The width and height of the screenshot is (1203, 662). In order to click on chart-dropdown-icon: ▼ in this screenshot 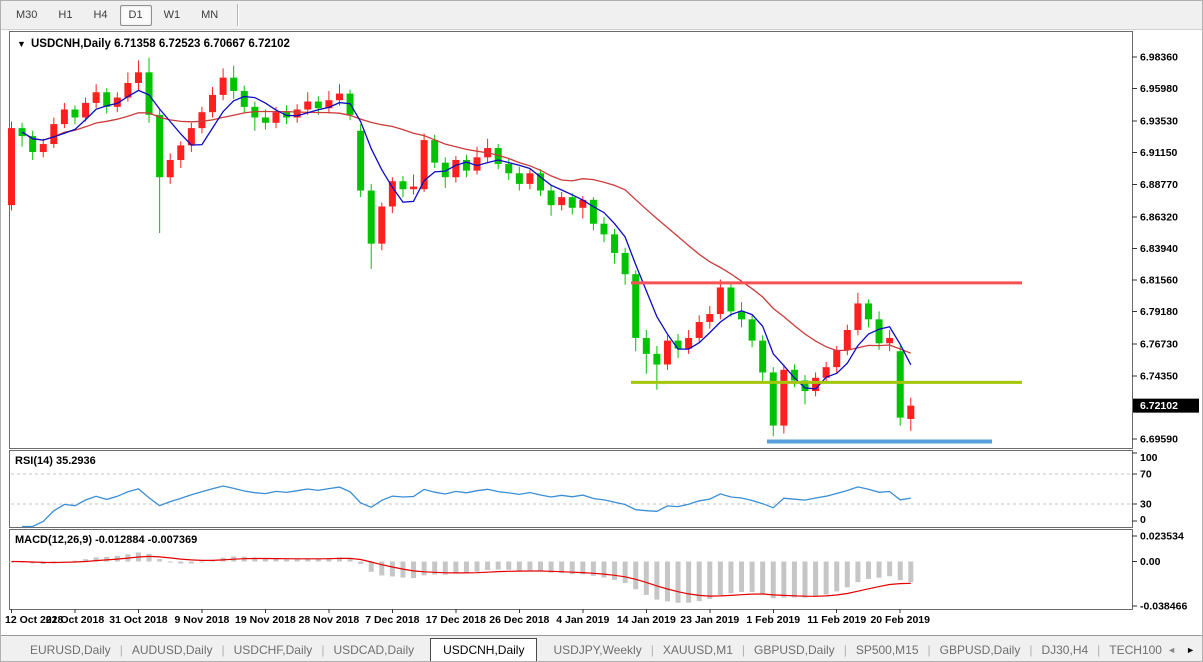, I will do `click(21, 44)`.